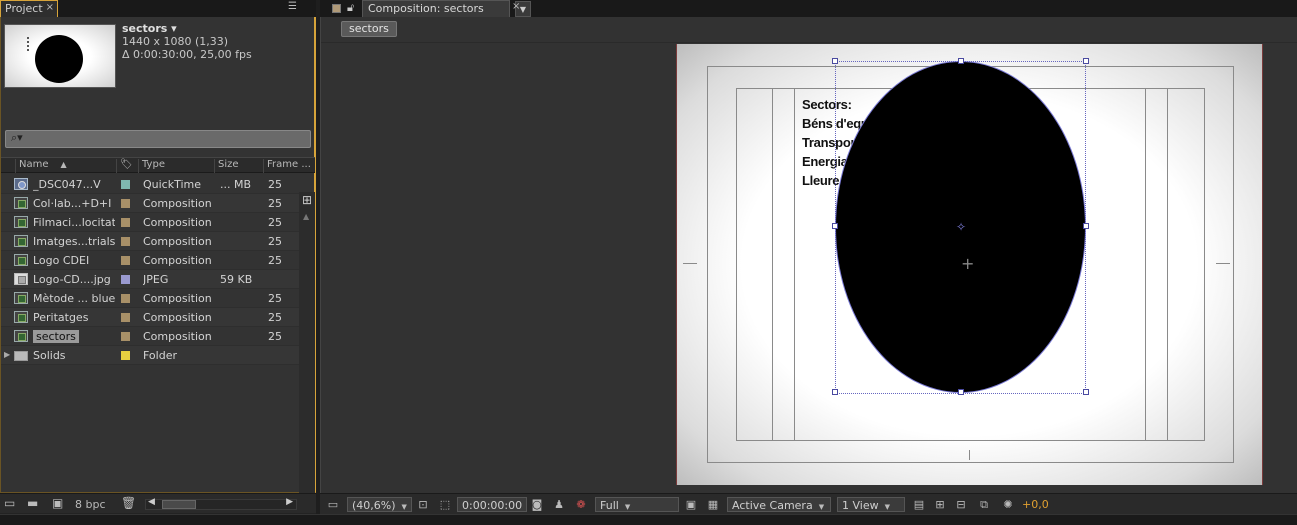 The width and height of the screenshot is (1297, 525). What do you see at coordinates (236, 184) in the screenshot?
I see `item-size-cell: ... MB` at bounding box center [236, 184].